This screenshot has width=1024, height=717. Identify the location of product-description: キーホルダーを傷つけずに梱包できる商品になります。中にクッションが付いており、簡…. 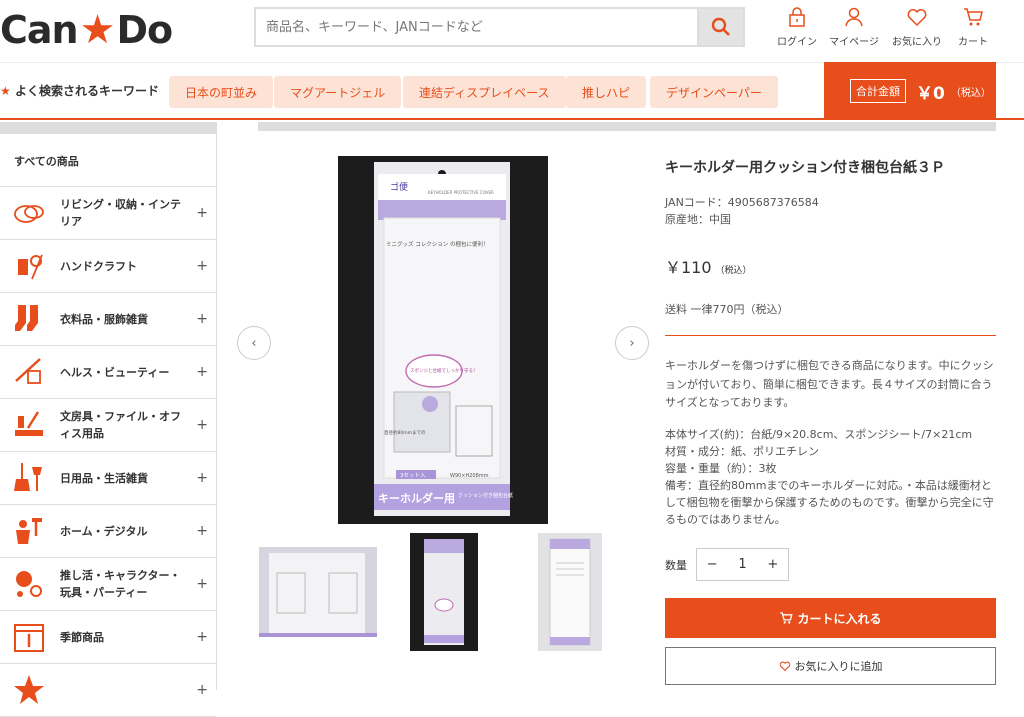
(829, 384).